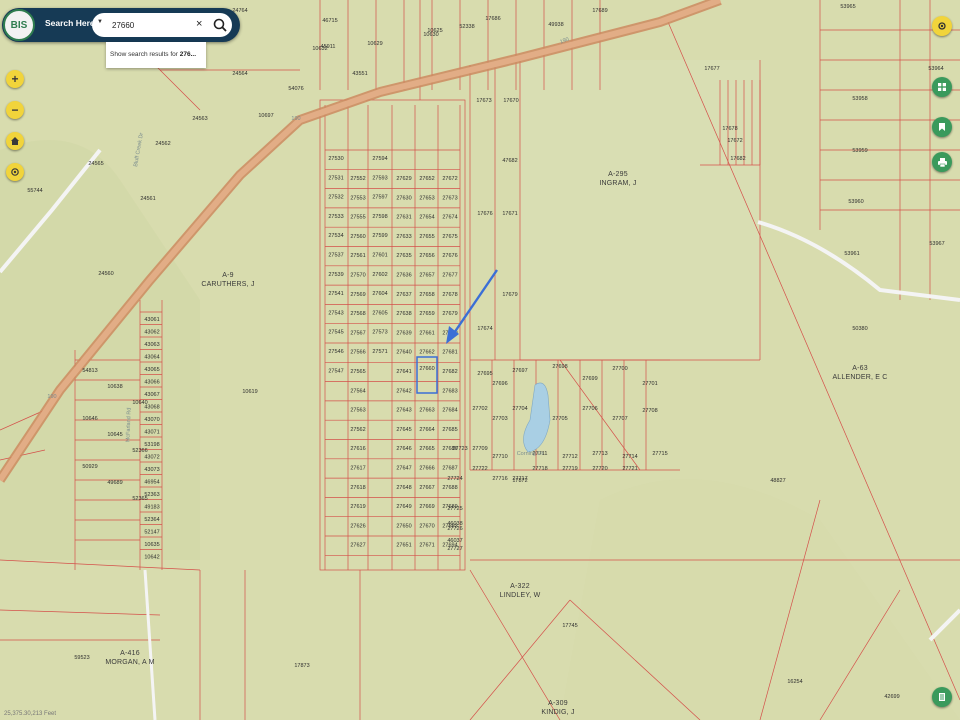 This screenshot has height=720, width=960. I want to click on parcel-label: 27643, so click(403, 411).